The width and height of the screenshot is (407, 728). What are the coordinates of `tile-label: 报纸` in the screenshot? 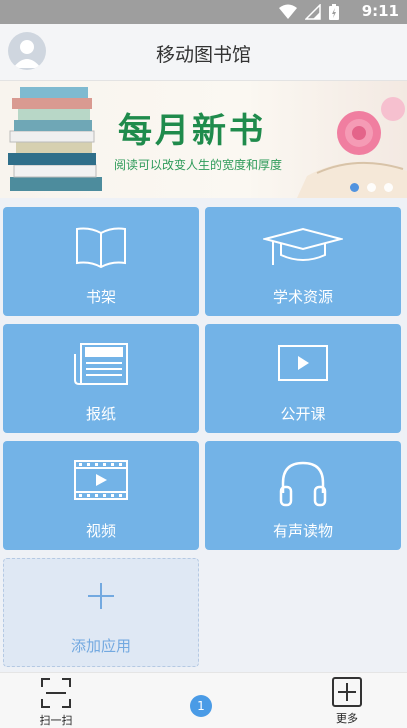 It's located at (100, 414).